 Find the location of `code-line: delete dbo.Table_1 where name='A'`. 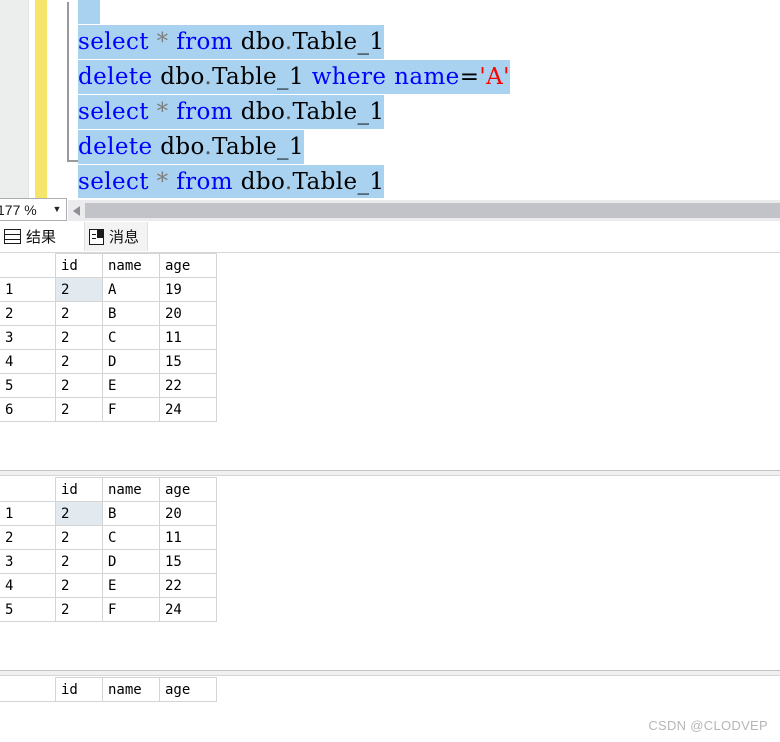

code-line: delete dbo.Table_1 where name='A' is located at coordinates (294, 77).